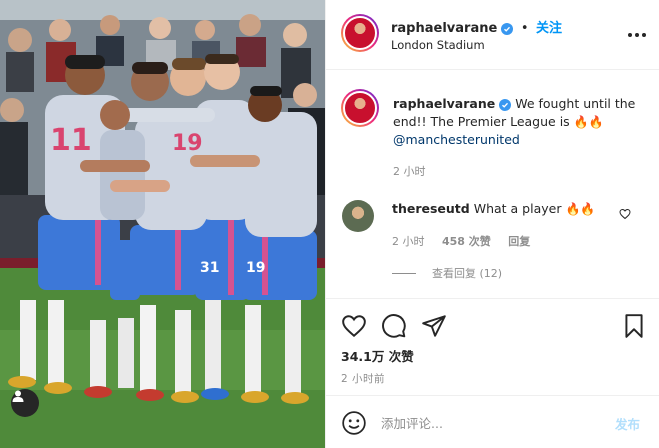  What do you see at coordinates (360, 33) in the screenshot?
I see `author-avatar` at bounding box center [360, 33].